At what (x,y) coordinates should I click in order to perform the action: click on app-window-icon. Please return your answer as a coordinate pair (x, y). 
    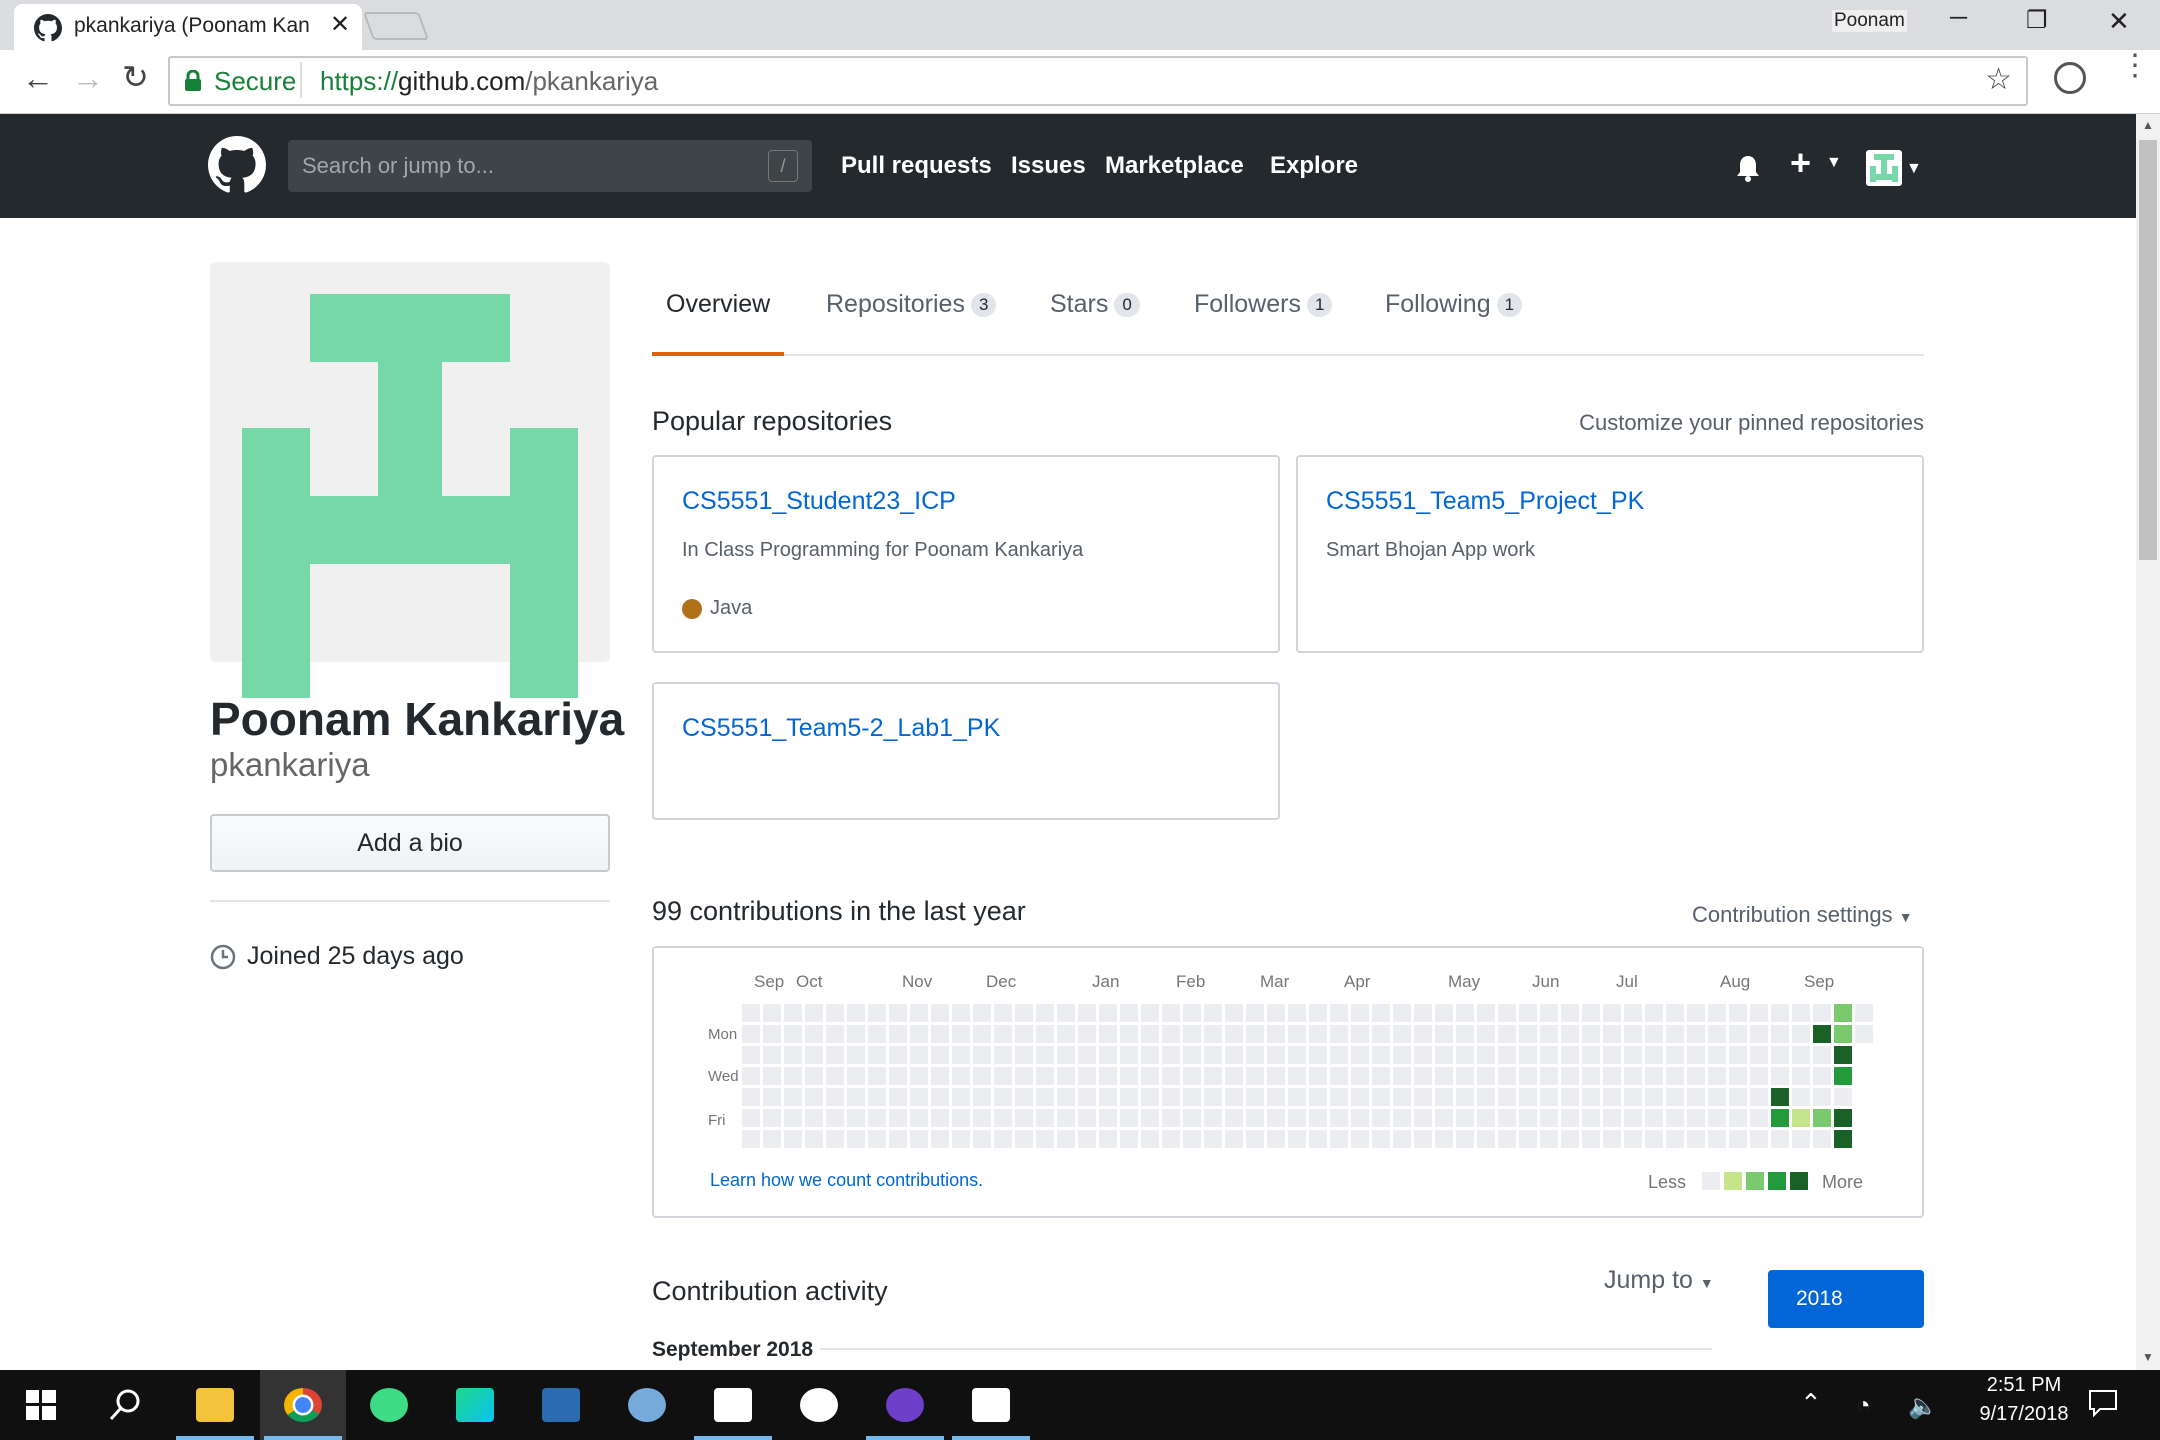
    Looking at the image, I should click on (561, 1405).